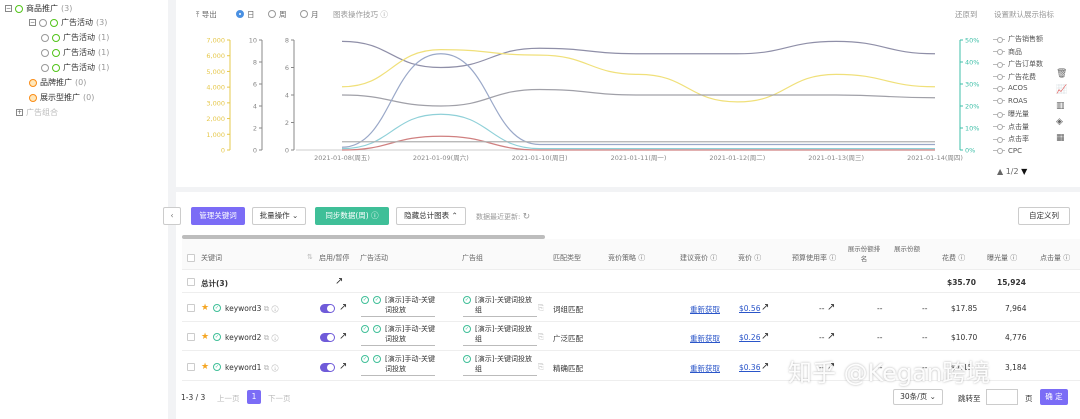 This screenshot has width=1080, height=419. I want to click on per-page-select: 30条/页 ⌄, so click(918, 397).